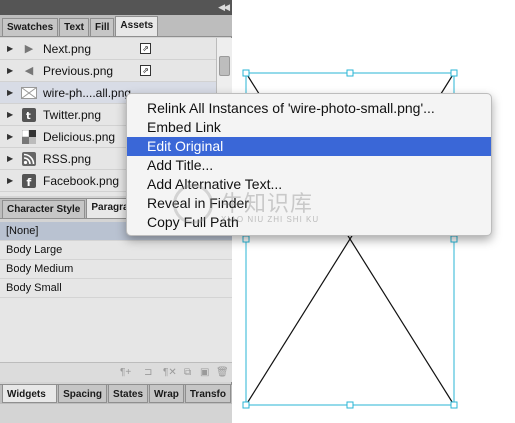 This screenshot has height=423, width=515. Describe the element at coordinates (224, 7) in the screenshot. I see `collapse-icon: ◀◀` at that location.